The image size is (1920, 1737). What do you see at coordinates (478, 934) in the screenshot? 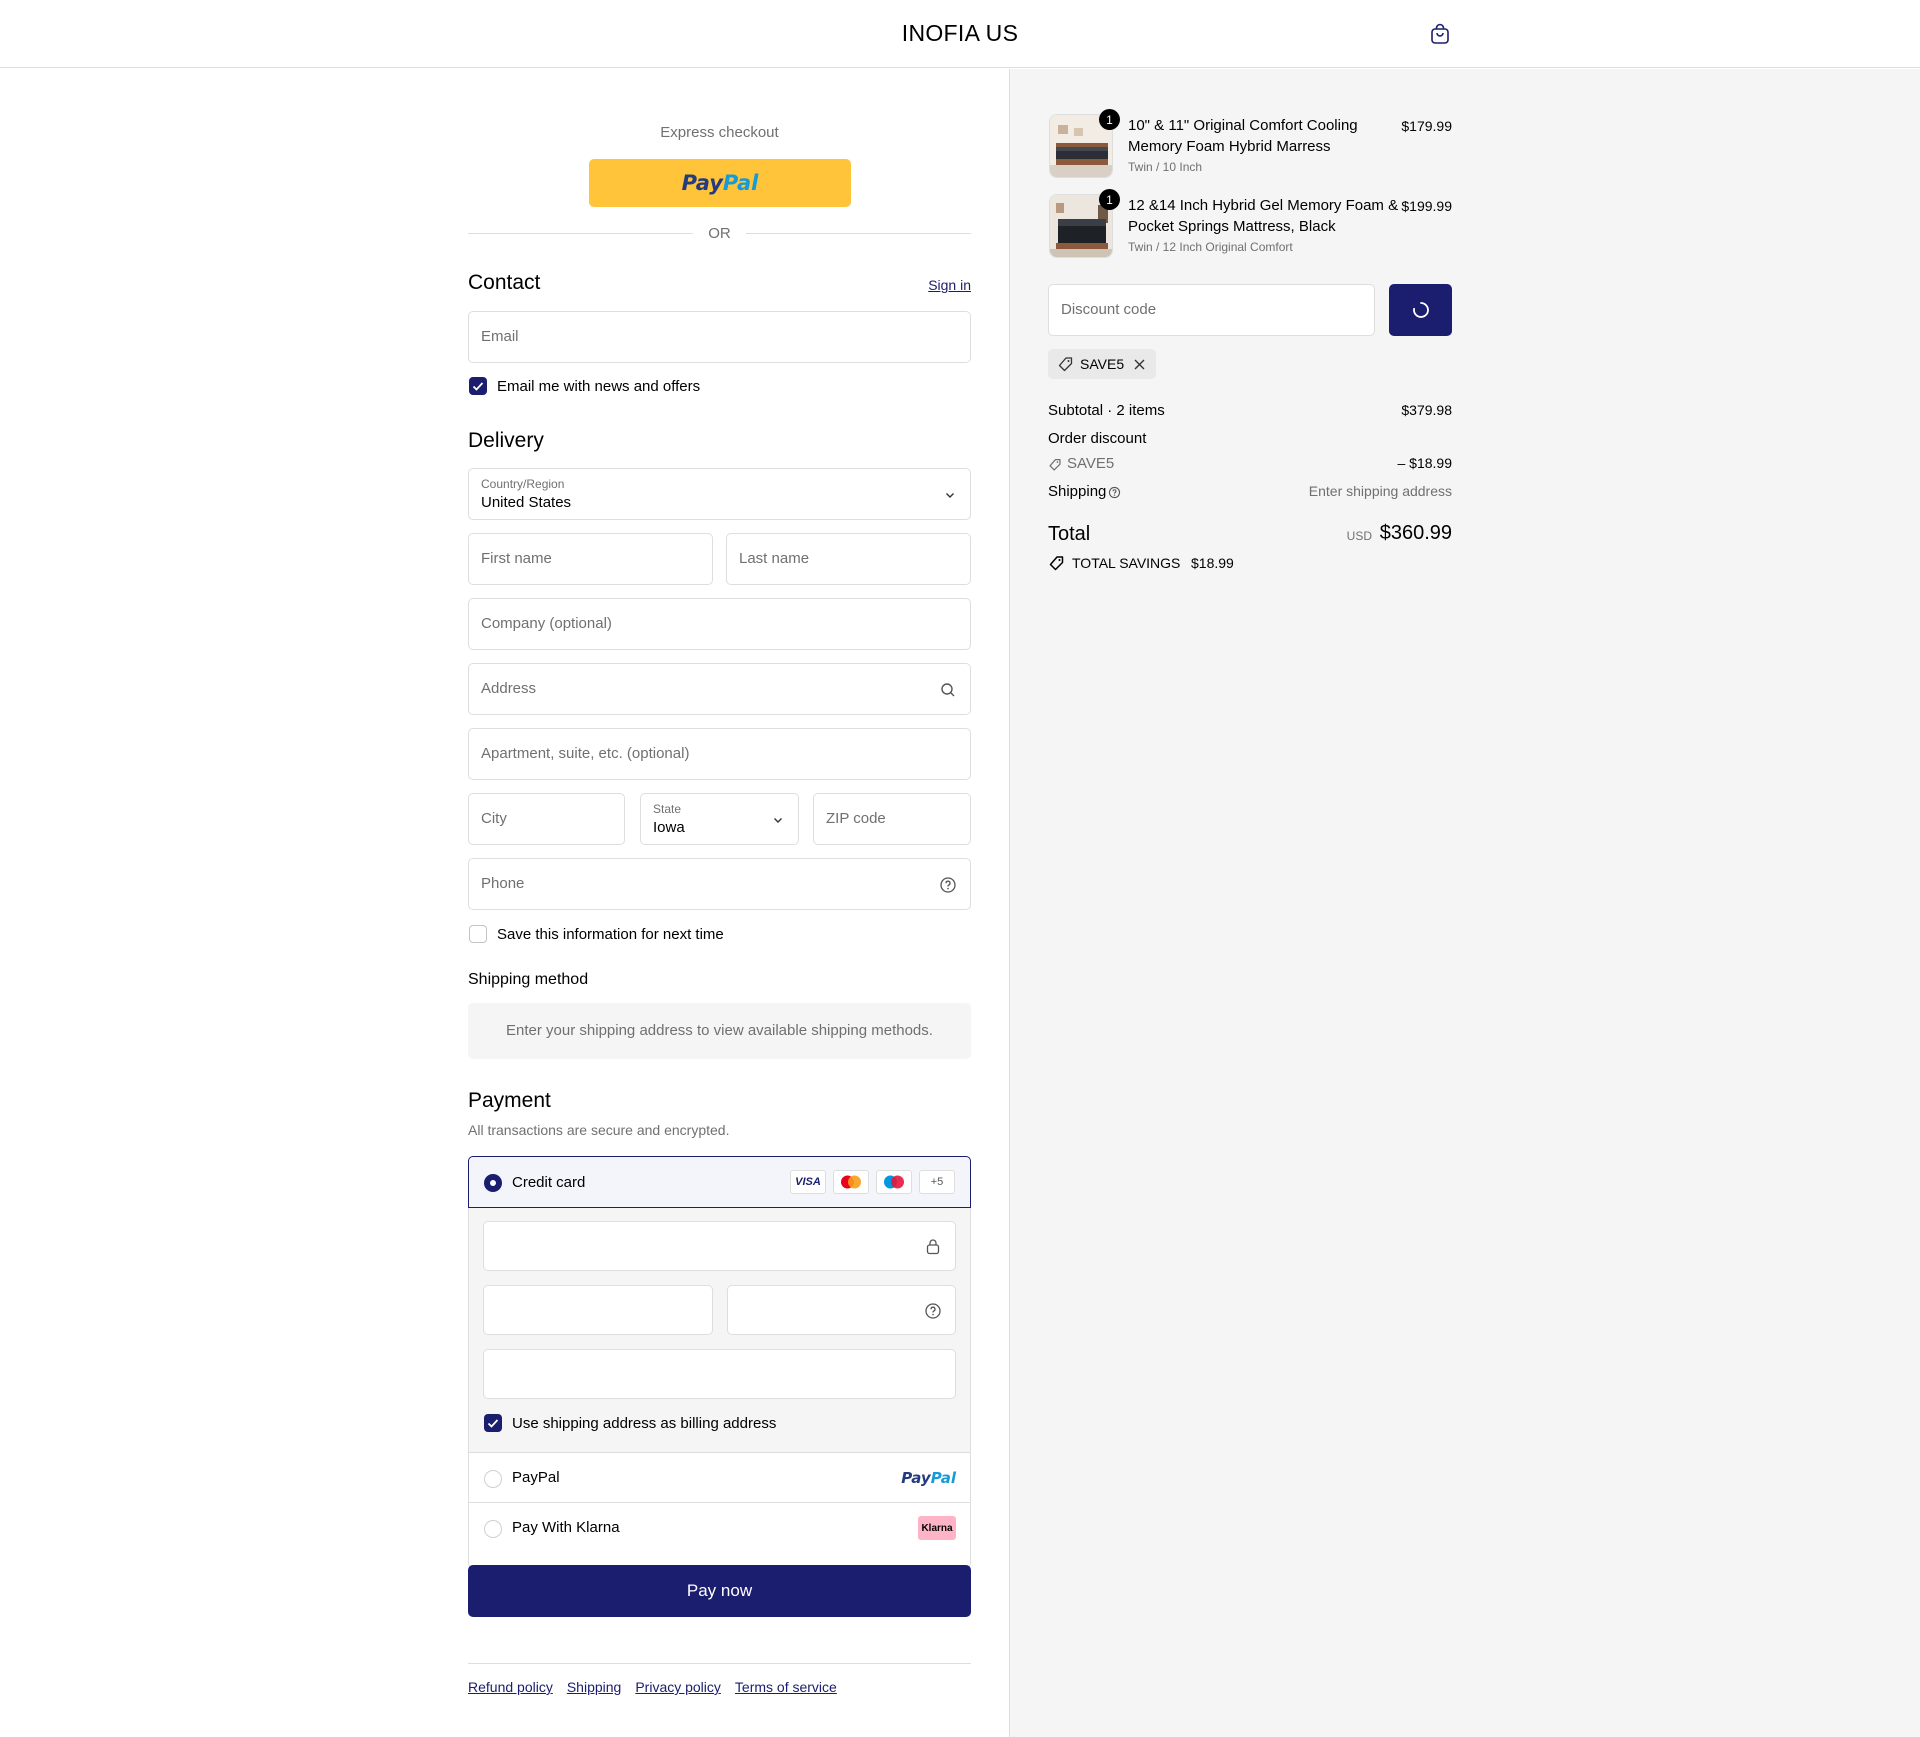
I see `save-info-checkbox` at bounding box center [478, 934].